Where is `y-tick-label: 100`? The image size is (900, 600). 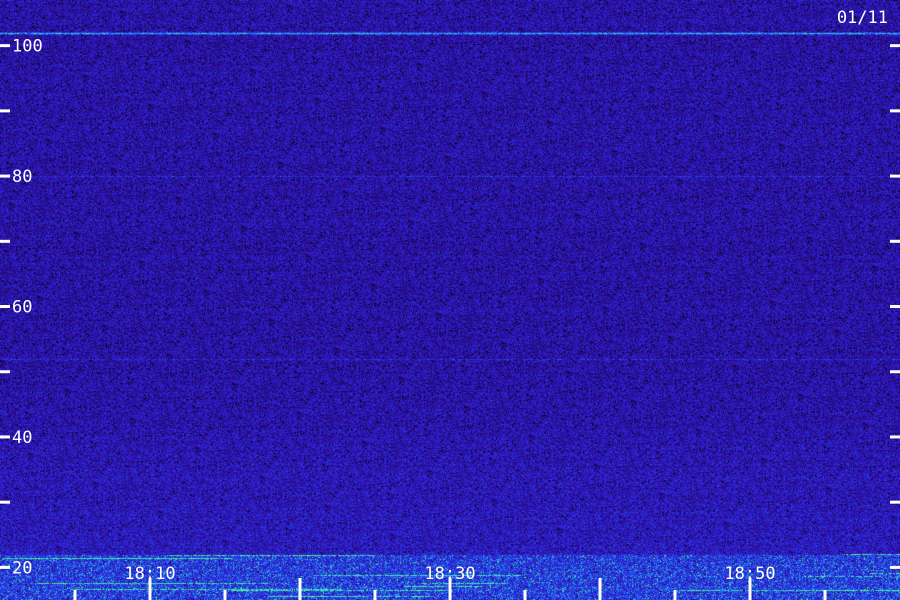 y-tick-label: 100 is located at coordinates (27, 47).